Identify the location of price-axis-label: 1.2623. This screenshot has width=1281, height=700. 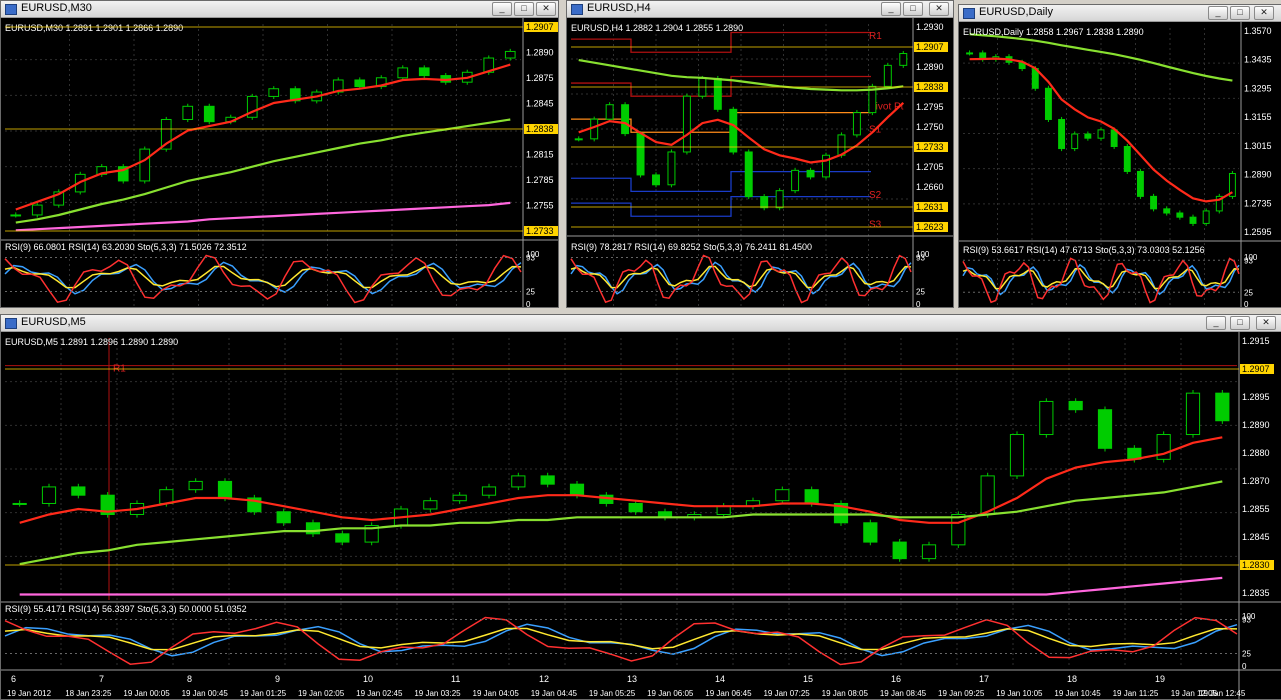
(930, 227).